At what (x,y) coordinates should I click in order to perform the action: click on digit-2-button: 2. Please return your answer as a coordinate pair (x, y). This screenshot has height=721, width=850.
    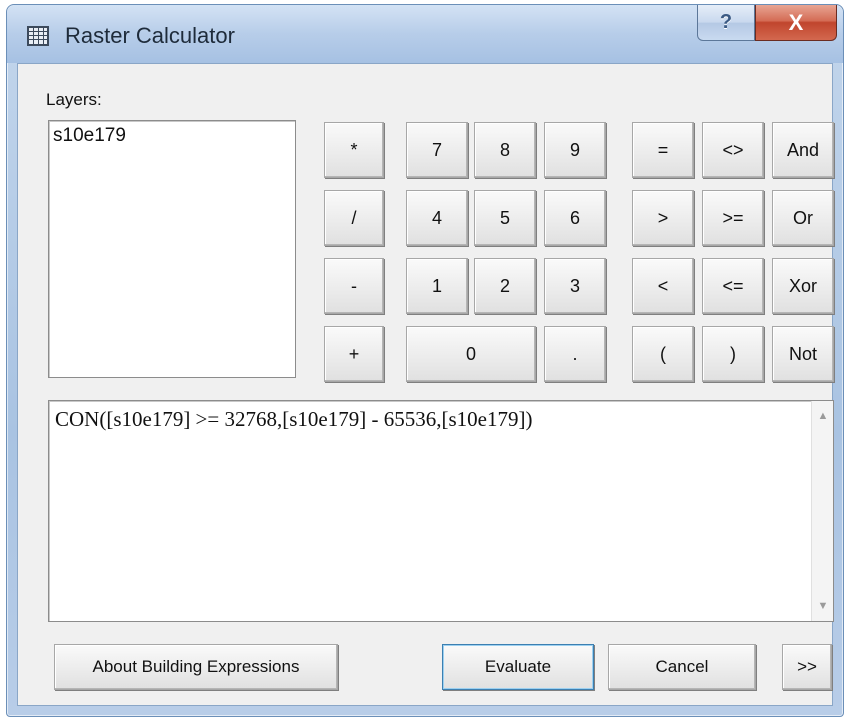
    Looking at the image, I should click on (505, 286).